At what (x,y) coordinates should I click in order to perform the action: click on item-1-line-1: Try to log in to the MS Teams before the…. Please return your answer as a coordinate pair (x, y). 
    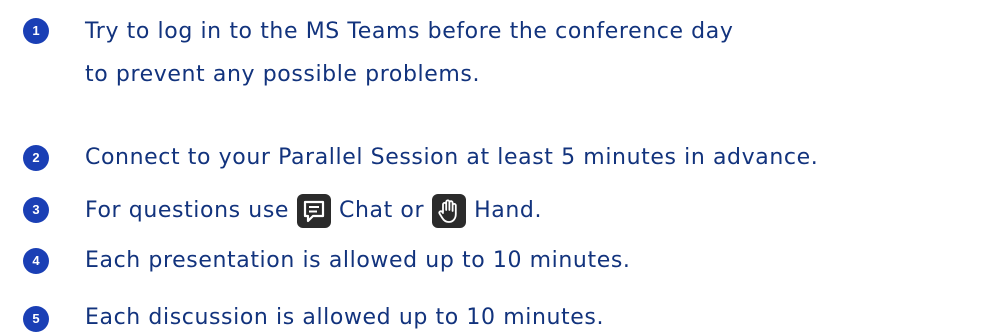
    Looking at the image, I should click on (409, 31).